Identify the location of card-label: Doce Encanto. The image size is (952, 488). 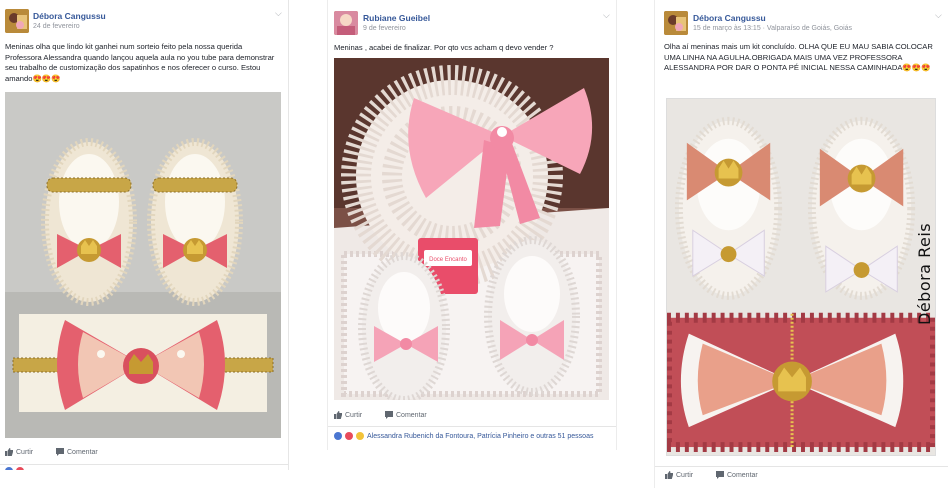
(448, 260).